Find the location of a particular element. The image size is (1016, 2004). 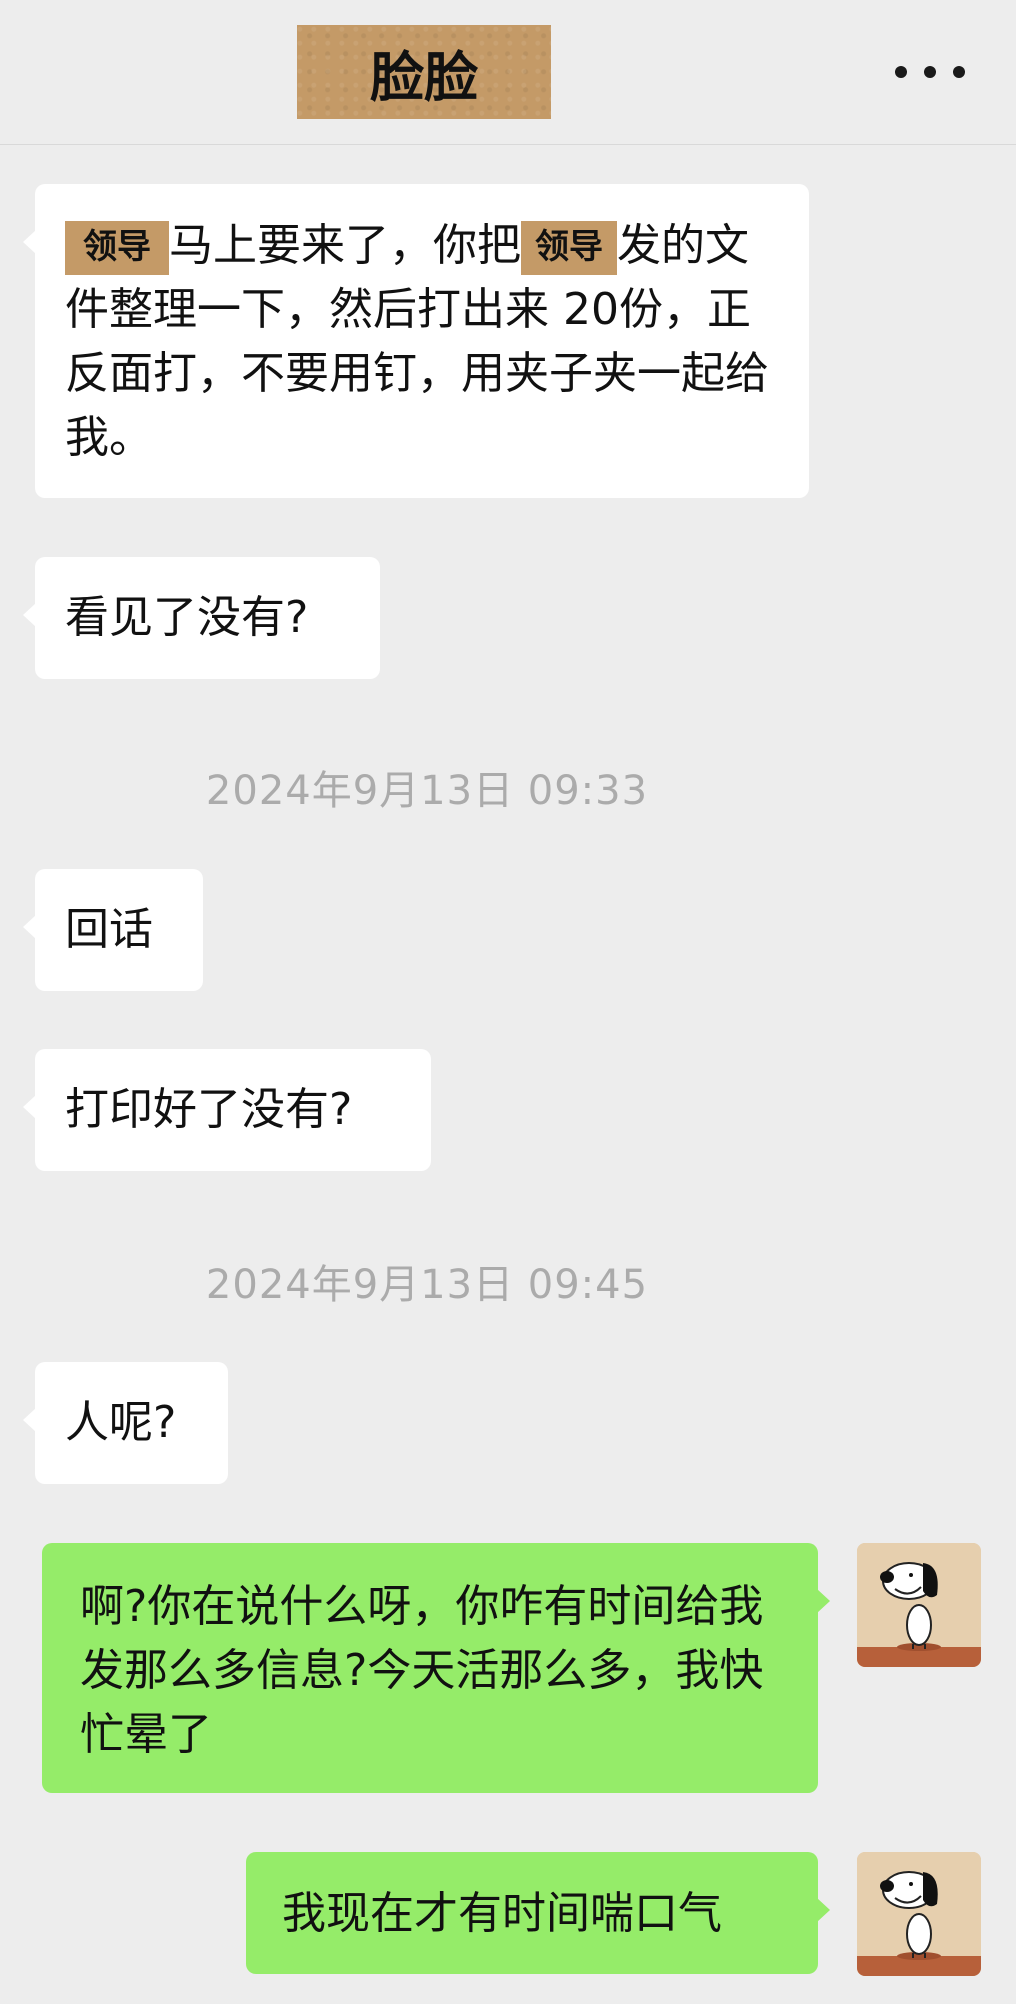

message-text: 打印好了没有? is located at coordinates (209, 1109).